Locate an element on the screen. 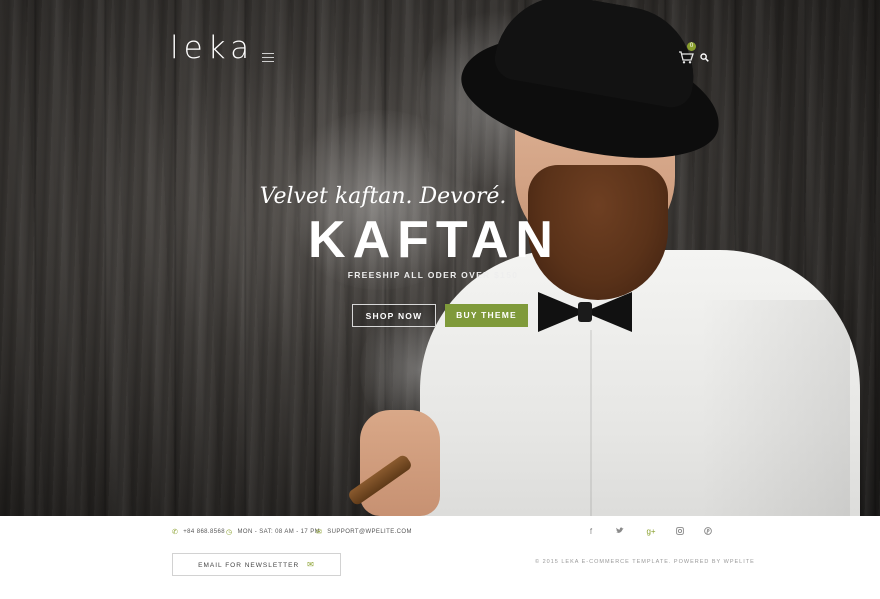 The height and width of the screenshot is (599, 880). newsletter-button: EMAIL FOR NEWSLETTER ✉ is located at coordinates (256, 564).